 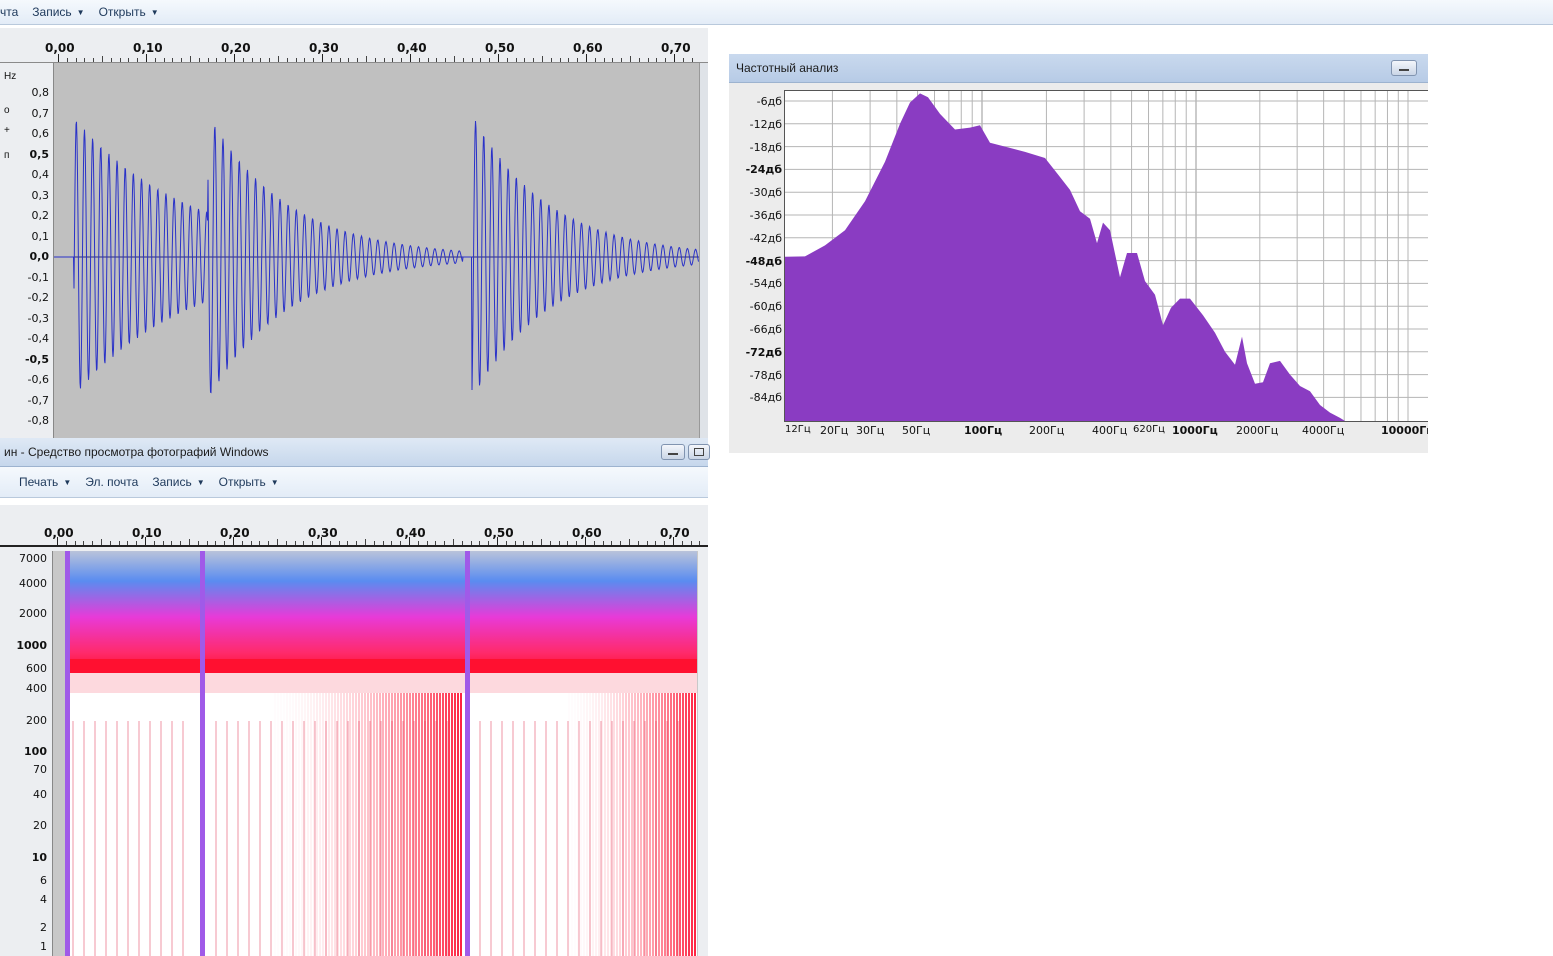 I want to click on frequency-tick-label: 400Гц, so click(x=1110, y=430).